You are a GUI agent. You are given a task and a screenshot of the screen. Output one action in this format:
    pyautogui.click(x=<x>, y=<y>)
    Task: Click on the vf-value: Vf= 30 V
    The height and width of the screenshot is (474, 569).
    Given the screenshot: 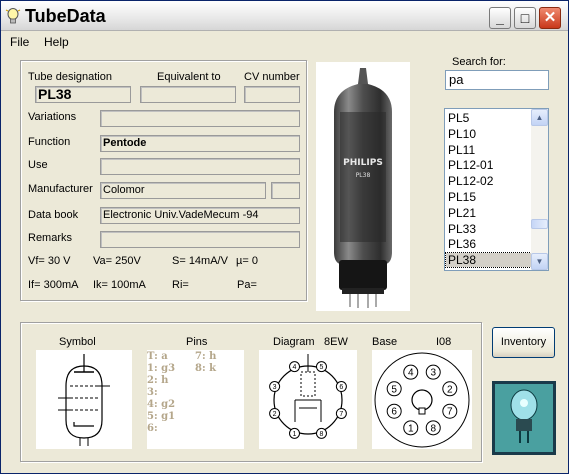 What is the action you would take?
    pyautogui.click(x=49, y=261)
    